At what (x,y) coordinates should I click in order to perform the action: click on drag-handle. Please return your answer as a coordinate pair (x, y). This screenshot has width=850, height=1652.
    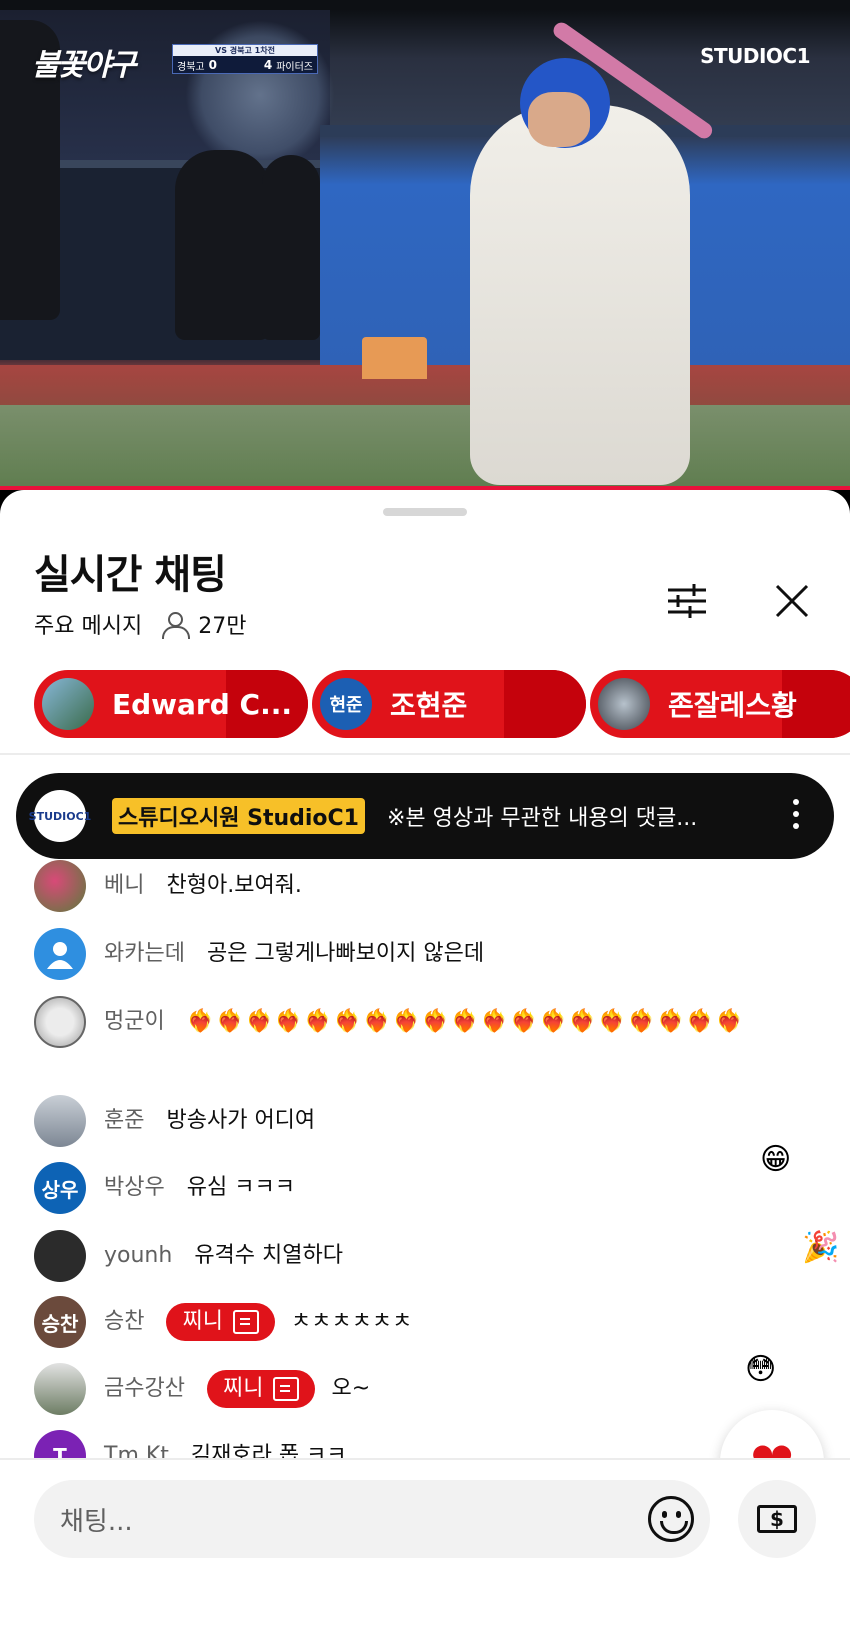
    Looking at the image, I should click on (425, 512).